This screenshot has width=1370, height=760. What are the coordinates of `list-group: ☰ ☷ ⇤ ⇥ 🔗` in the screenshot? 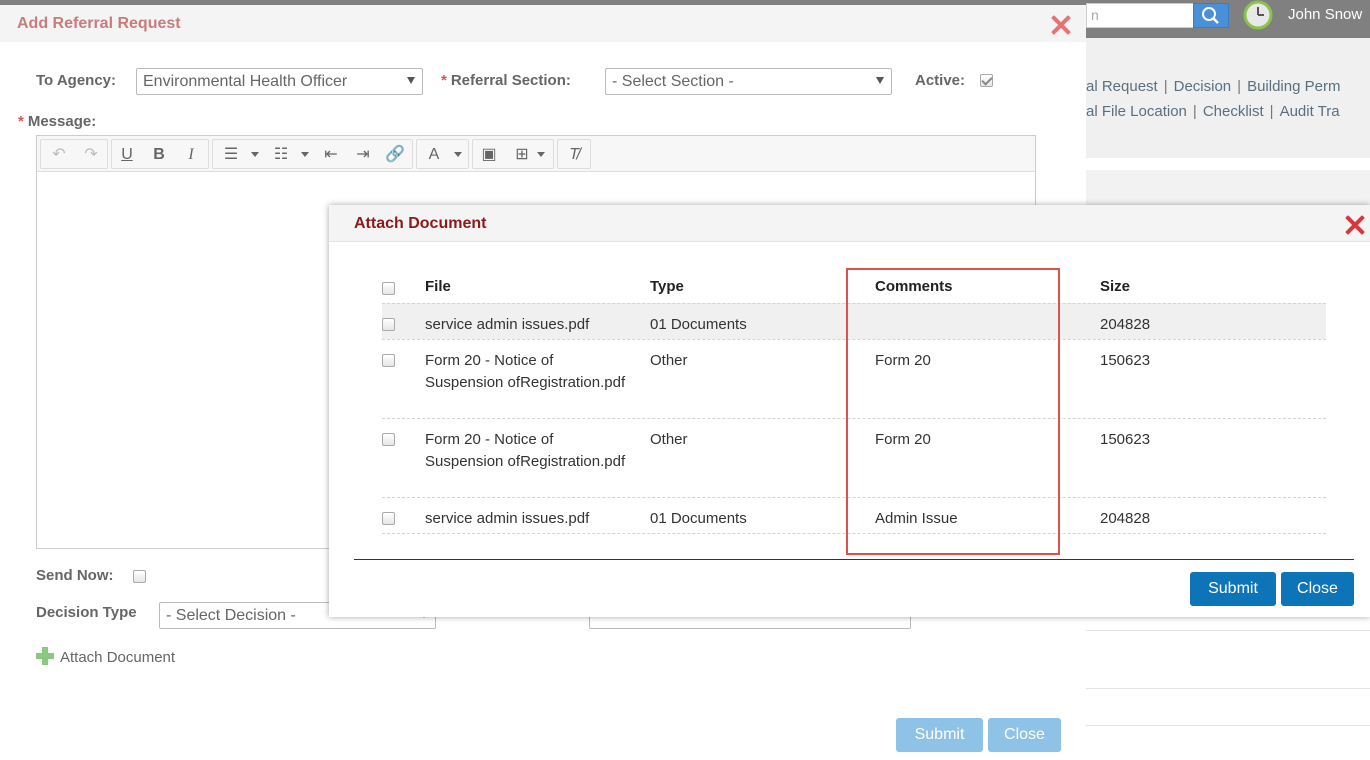 It's located at (312, 154).